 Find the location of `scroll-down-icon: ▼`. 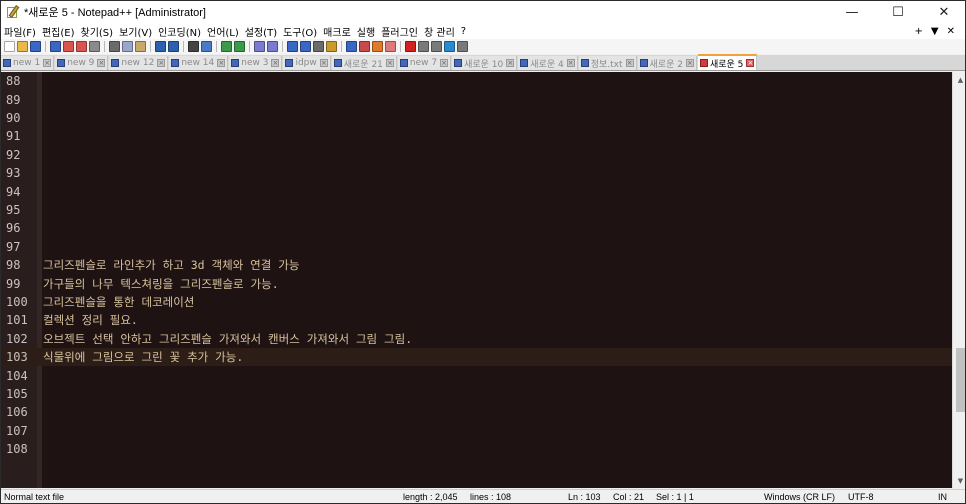

scroll-down-icon: ▼ is located at coordinates (959, 480).